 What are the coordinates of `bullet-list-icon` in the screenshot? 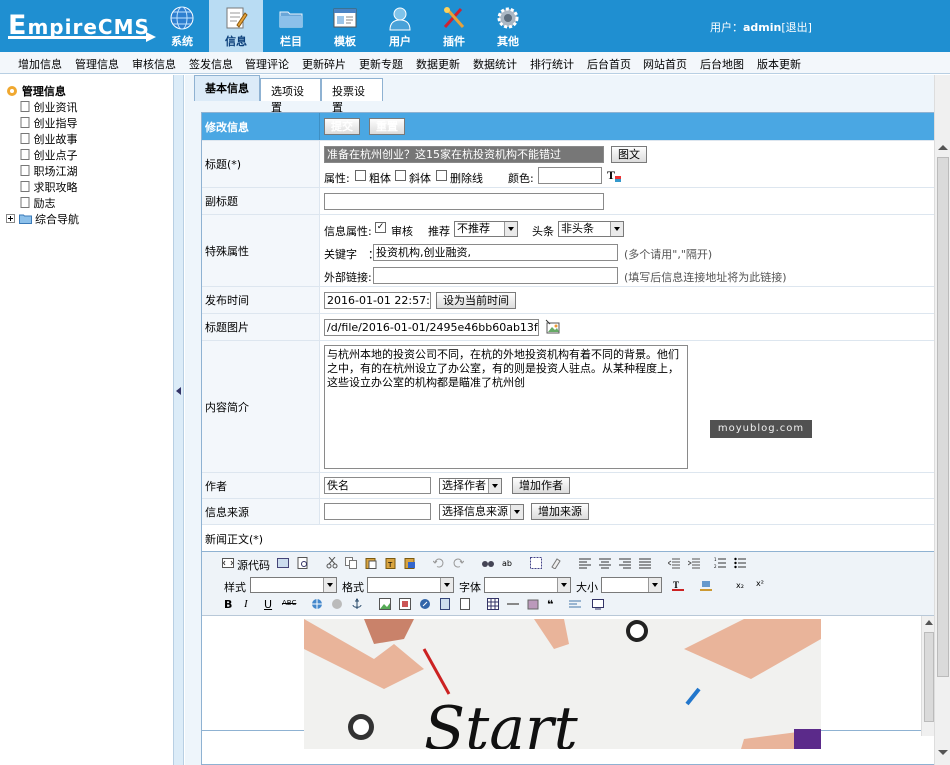 It's located at (740, 563).